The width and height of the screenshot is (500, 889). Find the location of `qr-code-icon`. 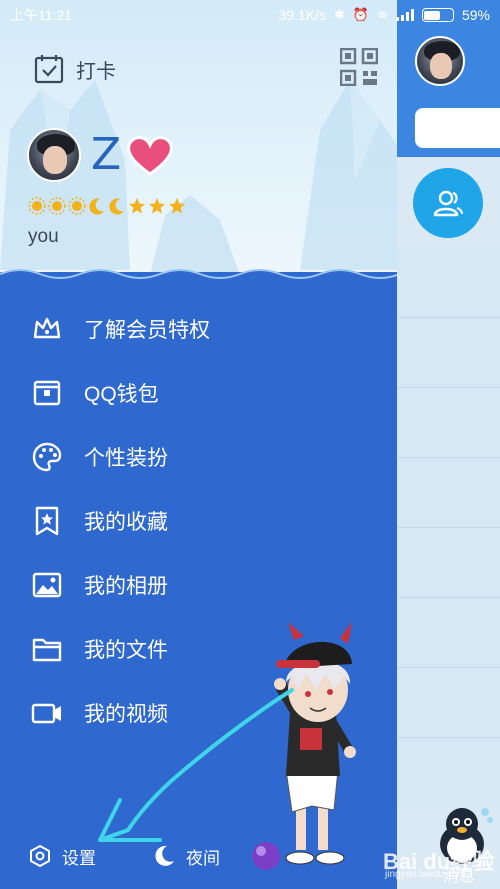

qr-code-icon is located at coordinates (359, 67).